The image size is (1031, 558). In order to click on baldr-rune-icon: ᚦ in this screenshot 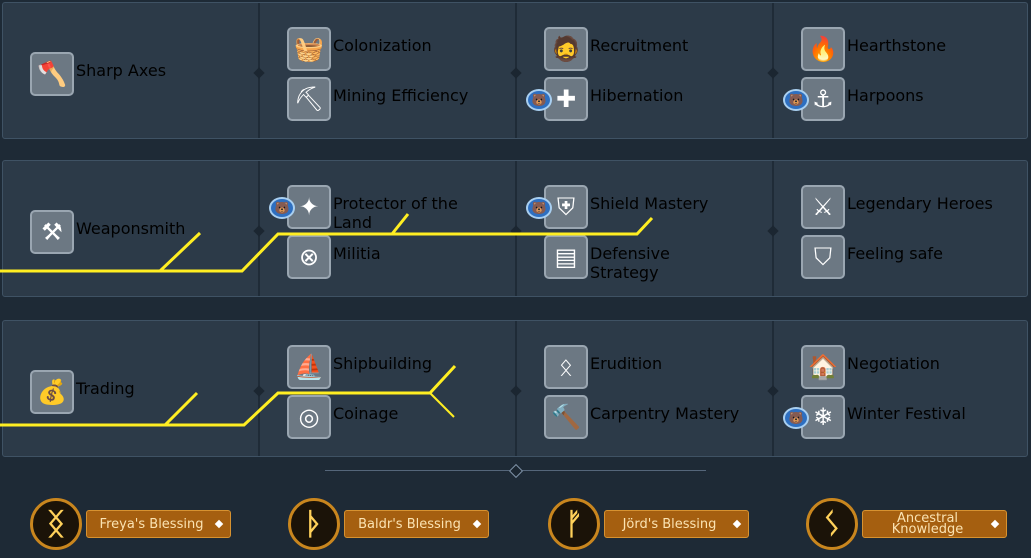, I will do `click(314, 524)`.